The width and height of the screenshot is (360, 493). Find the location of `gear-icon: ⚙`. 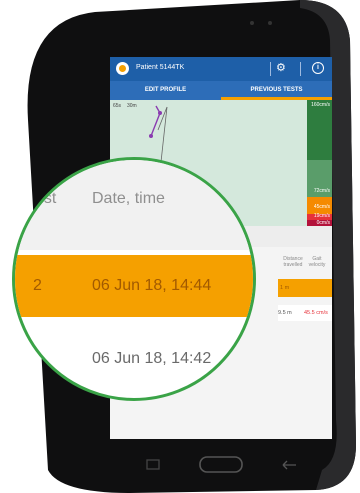

gear-icon: ⚙ is located at coordinates (281, 68).